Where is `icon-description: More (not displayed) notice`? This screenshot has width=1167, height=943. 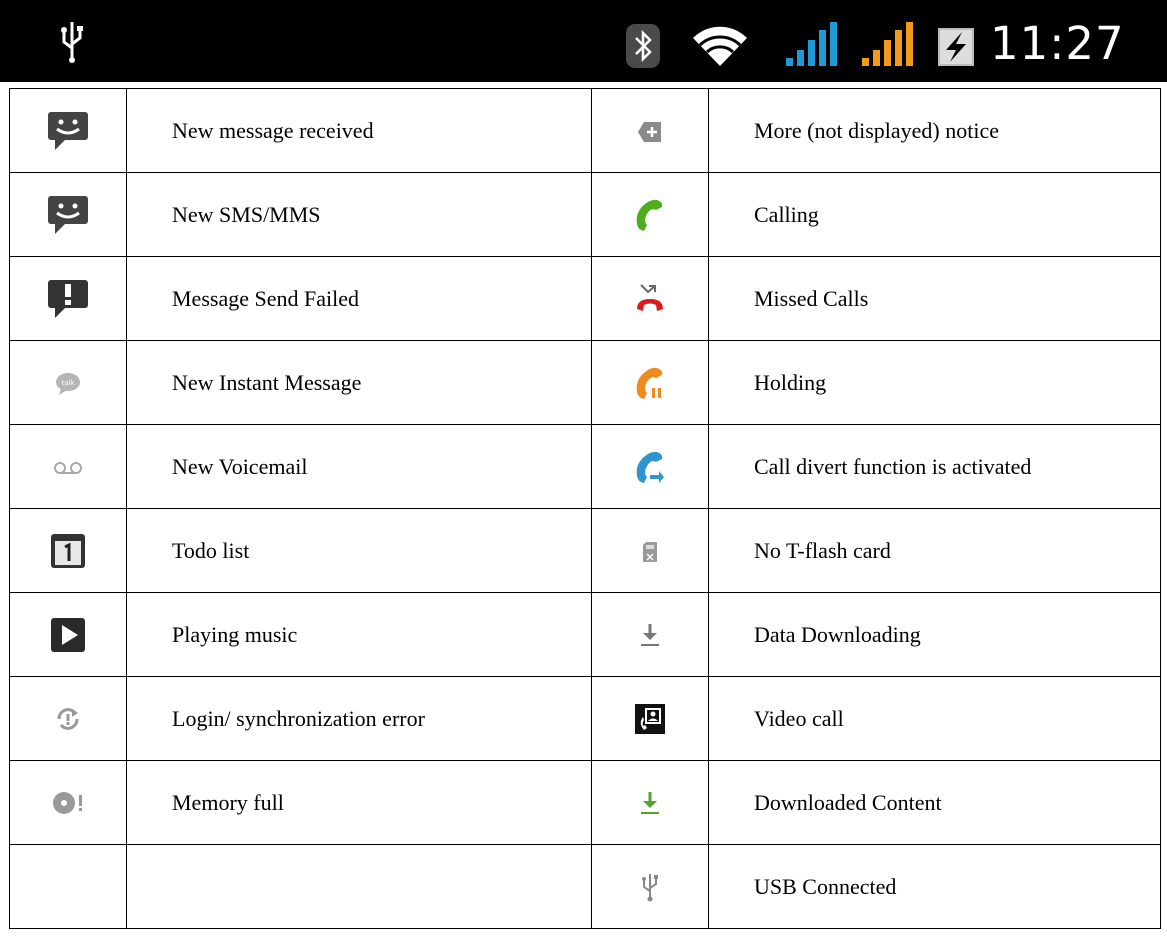
icon-description: More (not displayed) notice is located at coordinates (934, 130).